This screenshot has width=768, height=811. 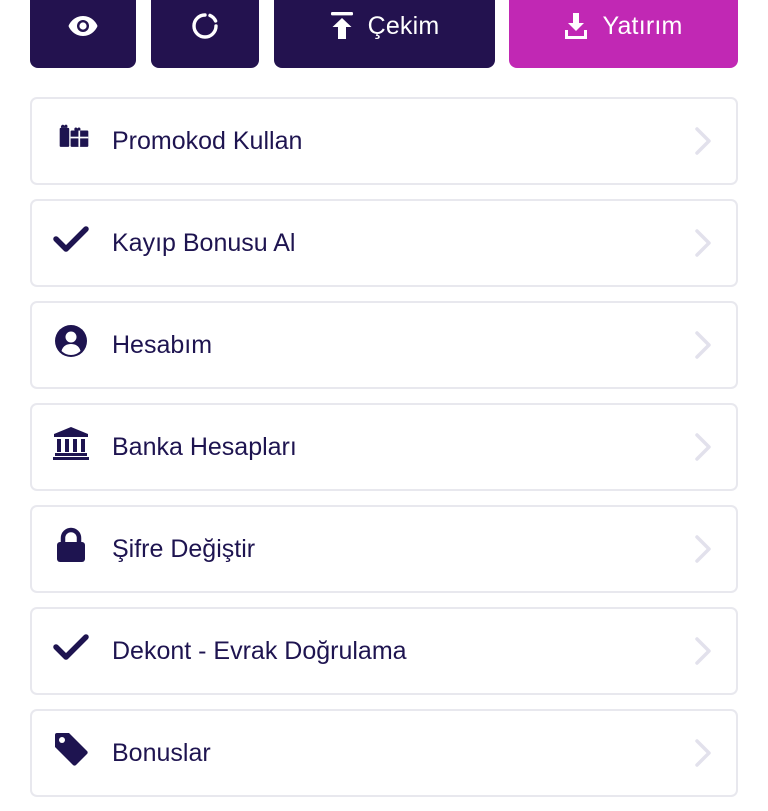 I want to click on withdraw-label: Çekim, so click(x=403, y=25).